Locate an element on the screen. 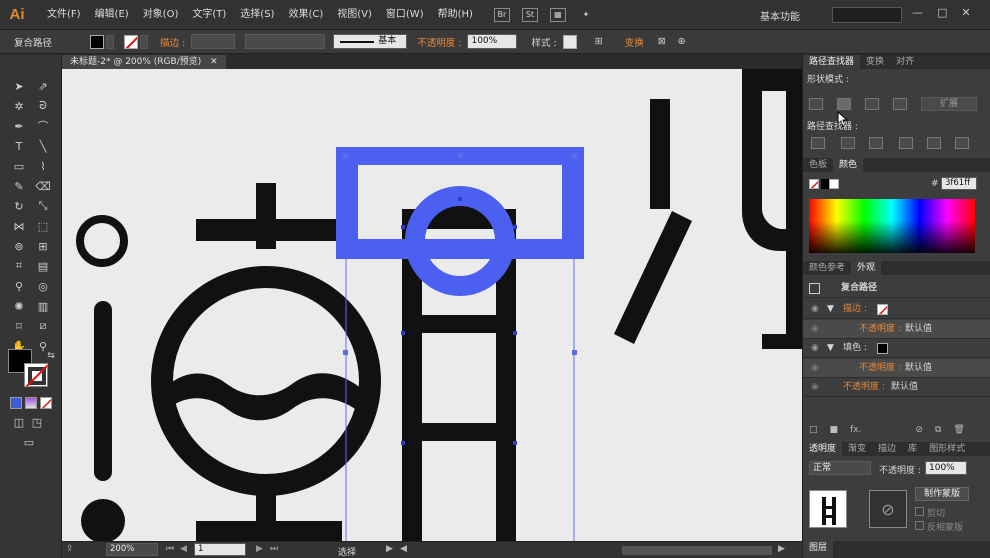  hex-field: 3f61ff is located at coordinates (959, 183).